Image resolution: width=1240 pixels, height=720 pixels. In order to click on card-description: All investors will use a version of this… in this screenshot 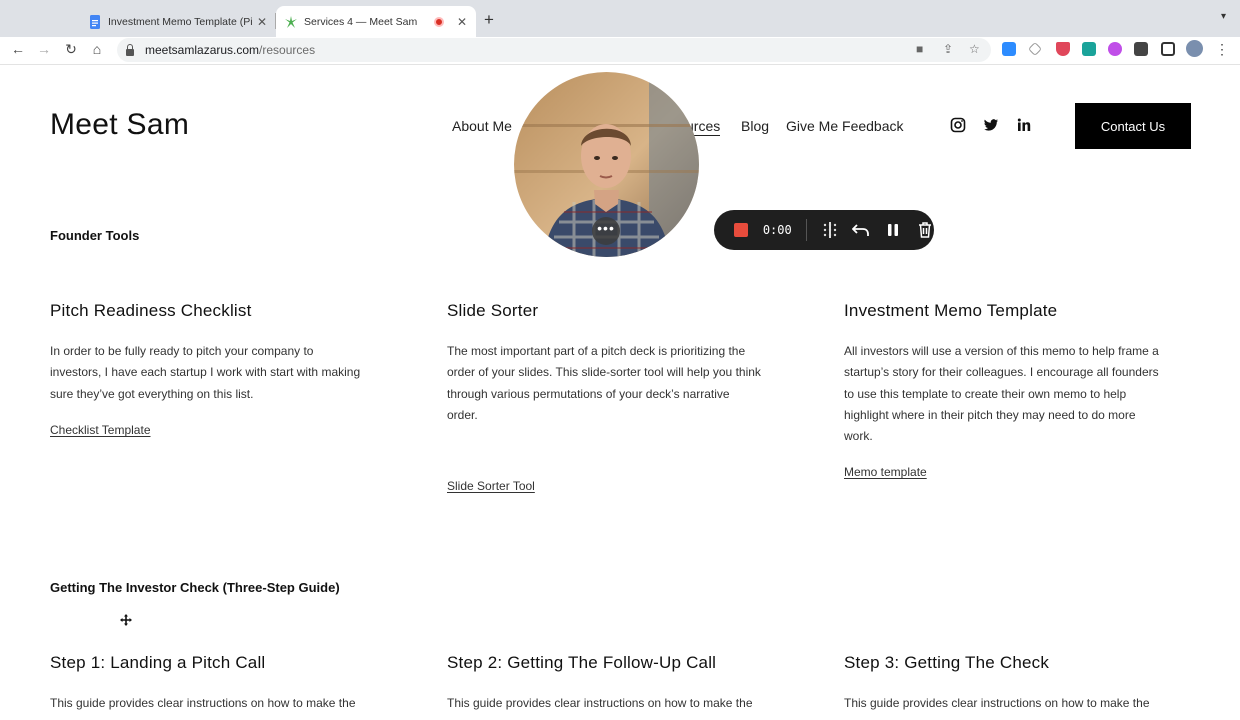, I will do `click(1001, 394)`.